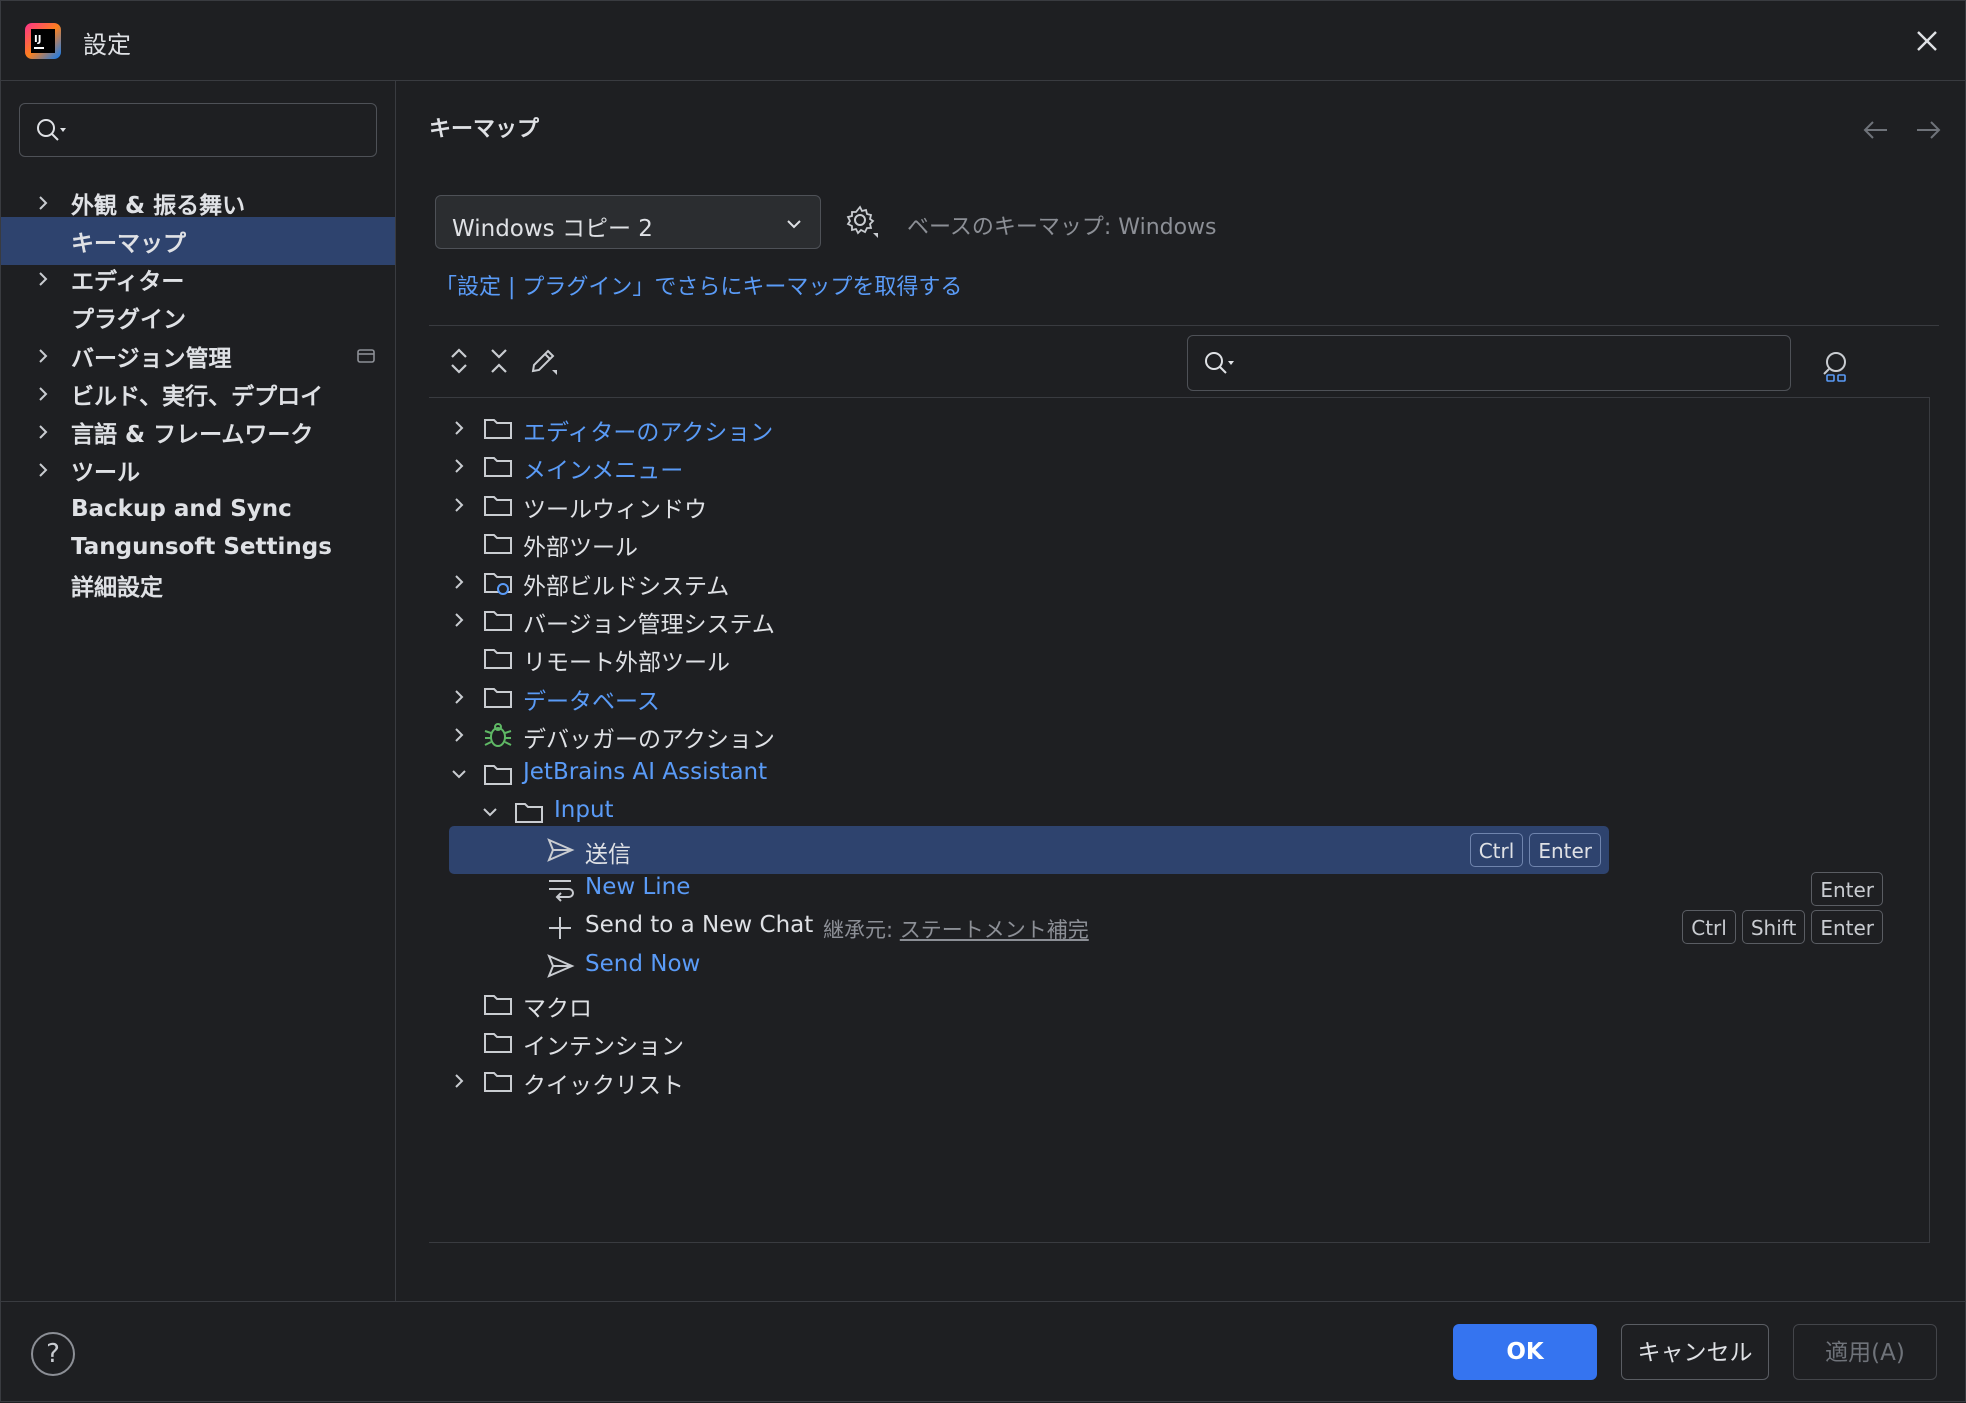 The image size is (1966, 1403). What do you see at coordinates (484, 129) in the screenshot?
I see `page-title: キーマップ` at bounding box center [484, 129].